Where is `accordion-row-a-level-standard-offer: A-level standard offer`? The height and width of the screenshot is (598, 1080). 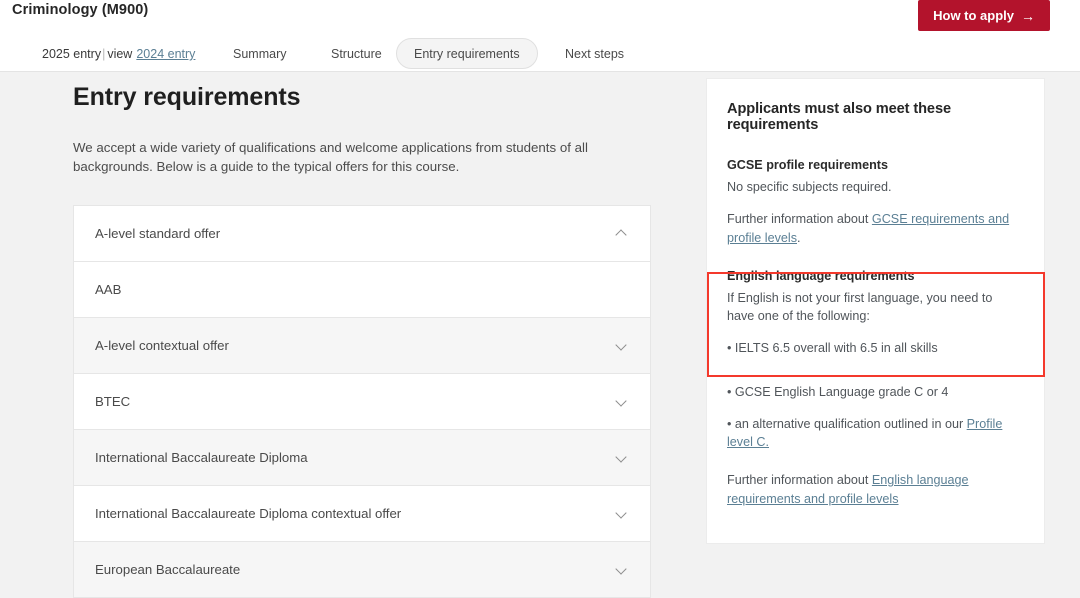 accordion-row-a-level-standard-offer: A-level standard offer is located at coordinates (362, 233).